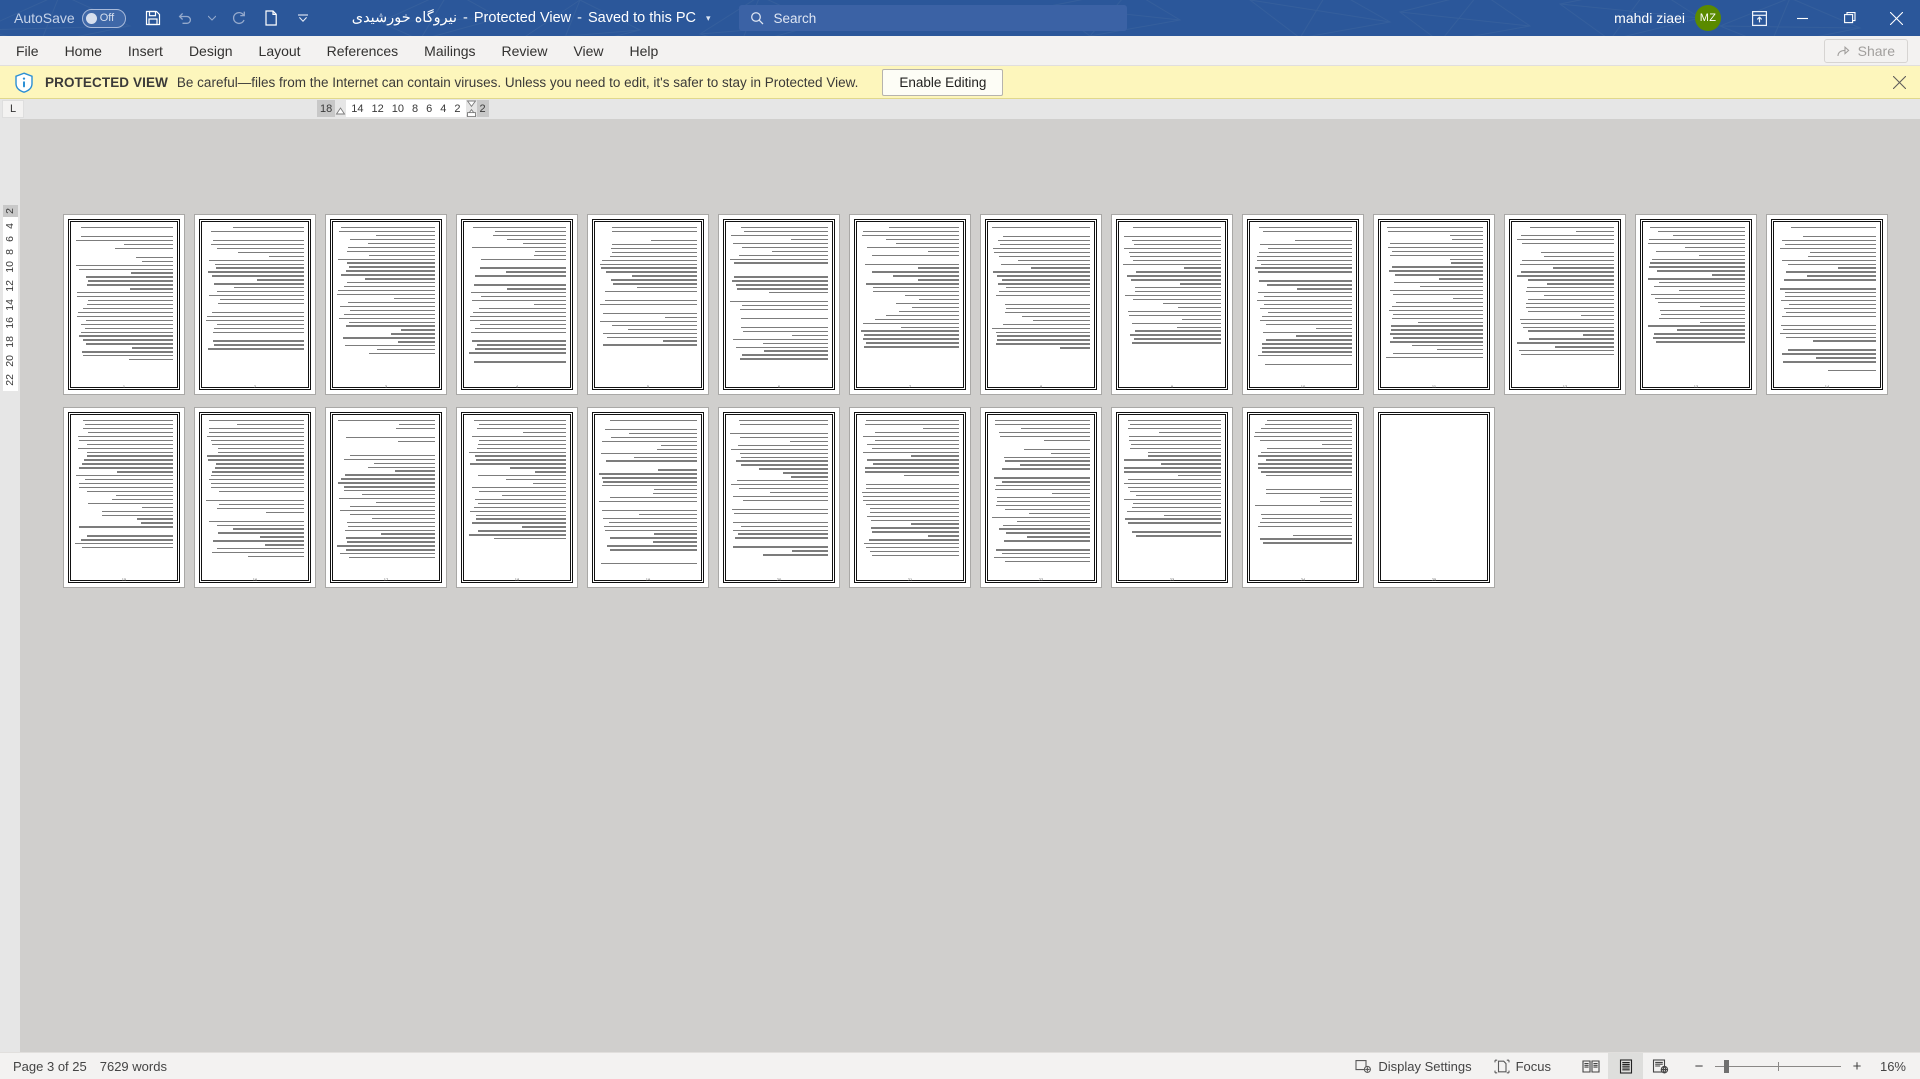 The height and width of the screenshot is (1079, 1920). What do you see at coordinates (1625, 1065) in the screenshot?
I see `print-layout-icon` at bounding box center [1625, 1065].